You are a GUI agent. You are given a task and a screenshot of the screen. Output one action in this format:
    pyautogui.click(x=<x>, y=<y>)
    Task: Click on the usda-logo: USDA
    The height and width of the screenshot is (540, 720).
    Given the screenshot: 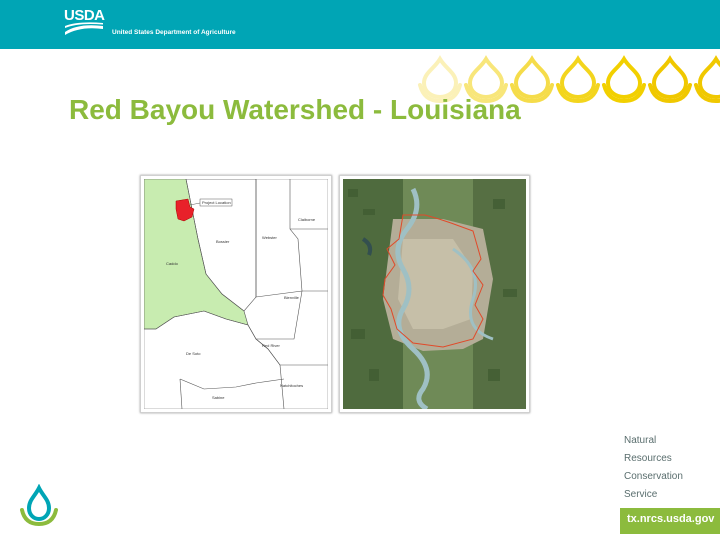 What is the action you would take?
    pyautogui.click(x=84, y=23)
    